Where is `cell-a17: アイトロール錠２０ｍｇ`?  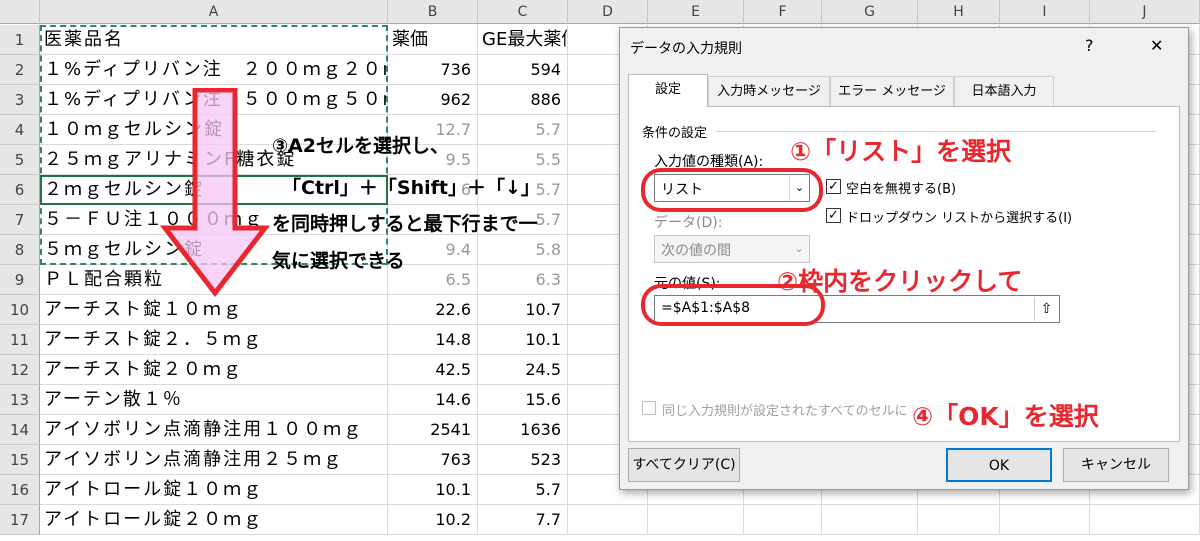
cell-a17: アイトロール錠２０ｍｇ is located at coordinates (214, 520).